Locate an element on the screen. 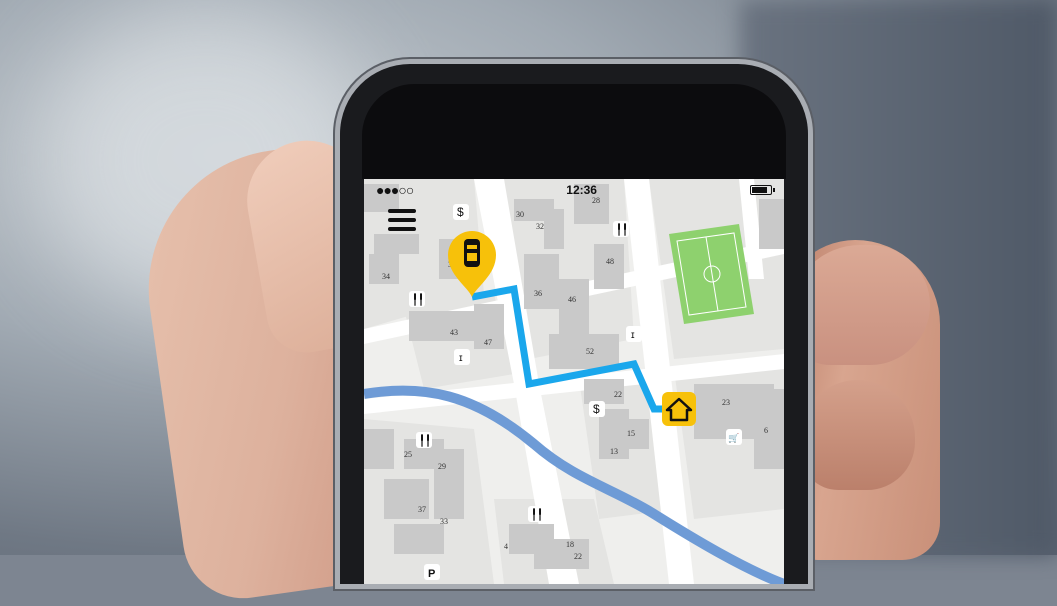 This screenshot has width=1057, height=606. building-number: 18 is located at coordinates (570, 544).